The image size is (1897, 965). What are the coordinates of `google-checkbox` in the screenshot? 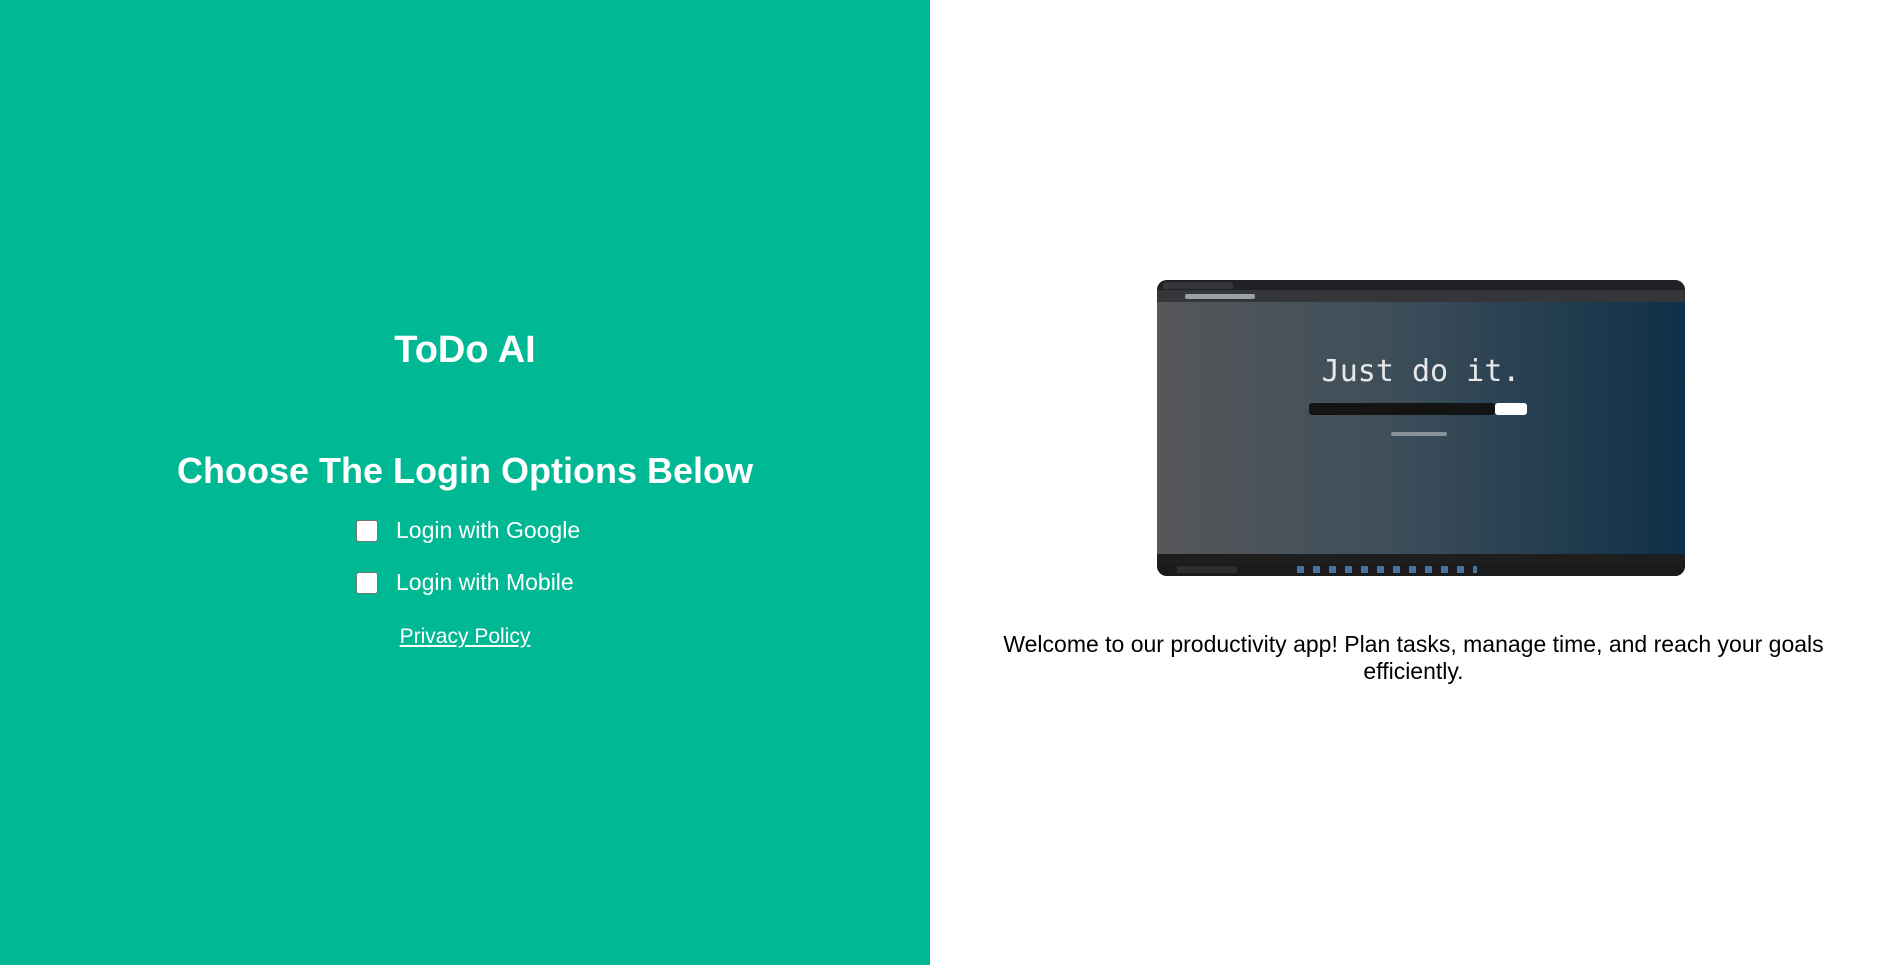 It's located at (367, 530).